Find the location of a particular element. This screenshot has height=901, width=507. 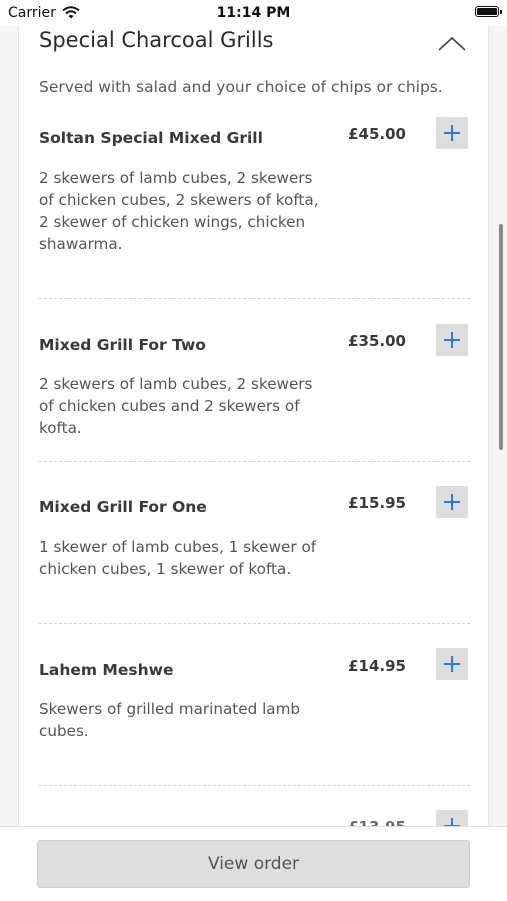

chevron-up-icon is located at coordinates (452, 43).